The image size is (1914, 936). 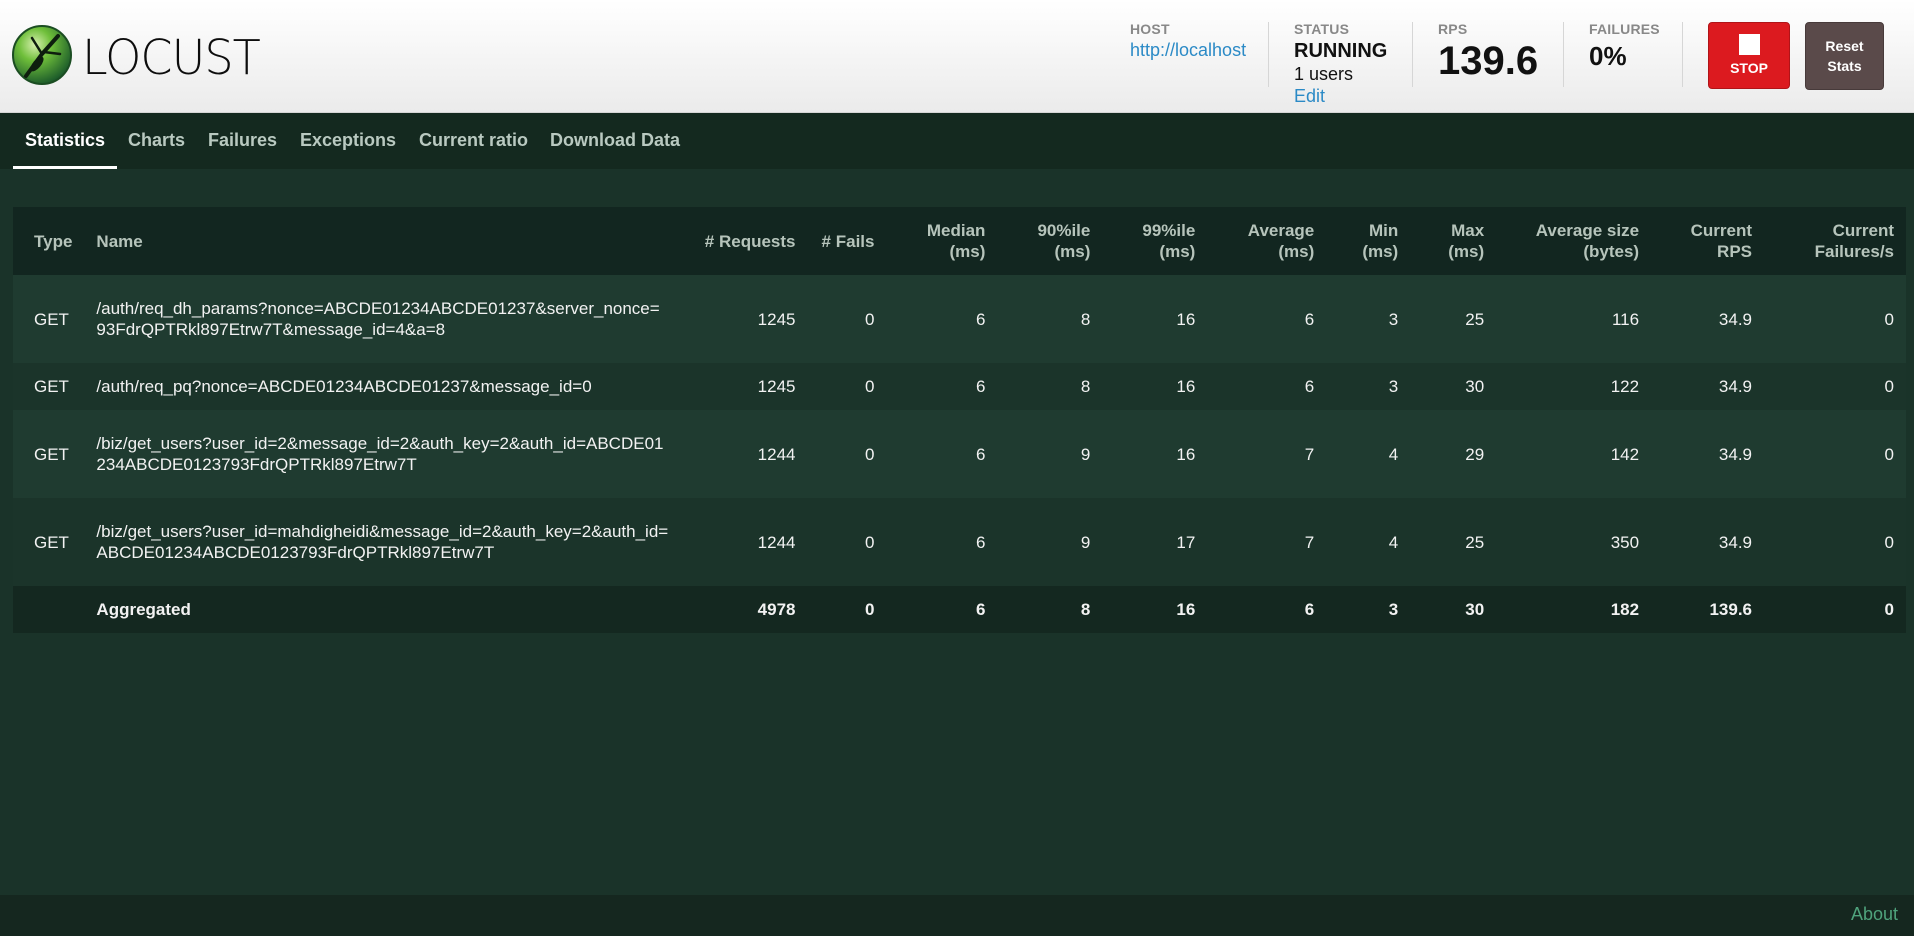 I want to click on tab-failures: Failures, so click(x=242, y=141).